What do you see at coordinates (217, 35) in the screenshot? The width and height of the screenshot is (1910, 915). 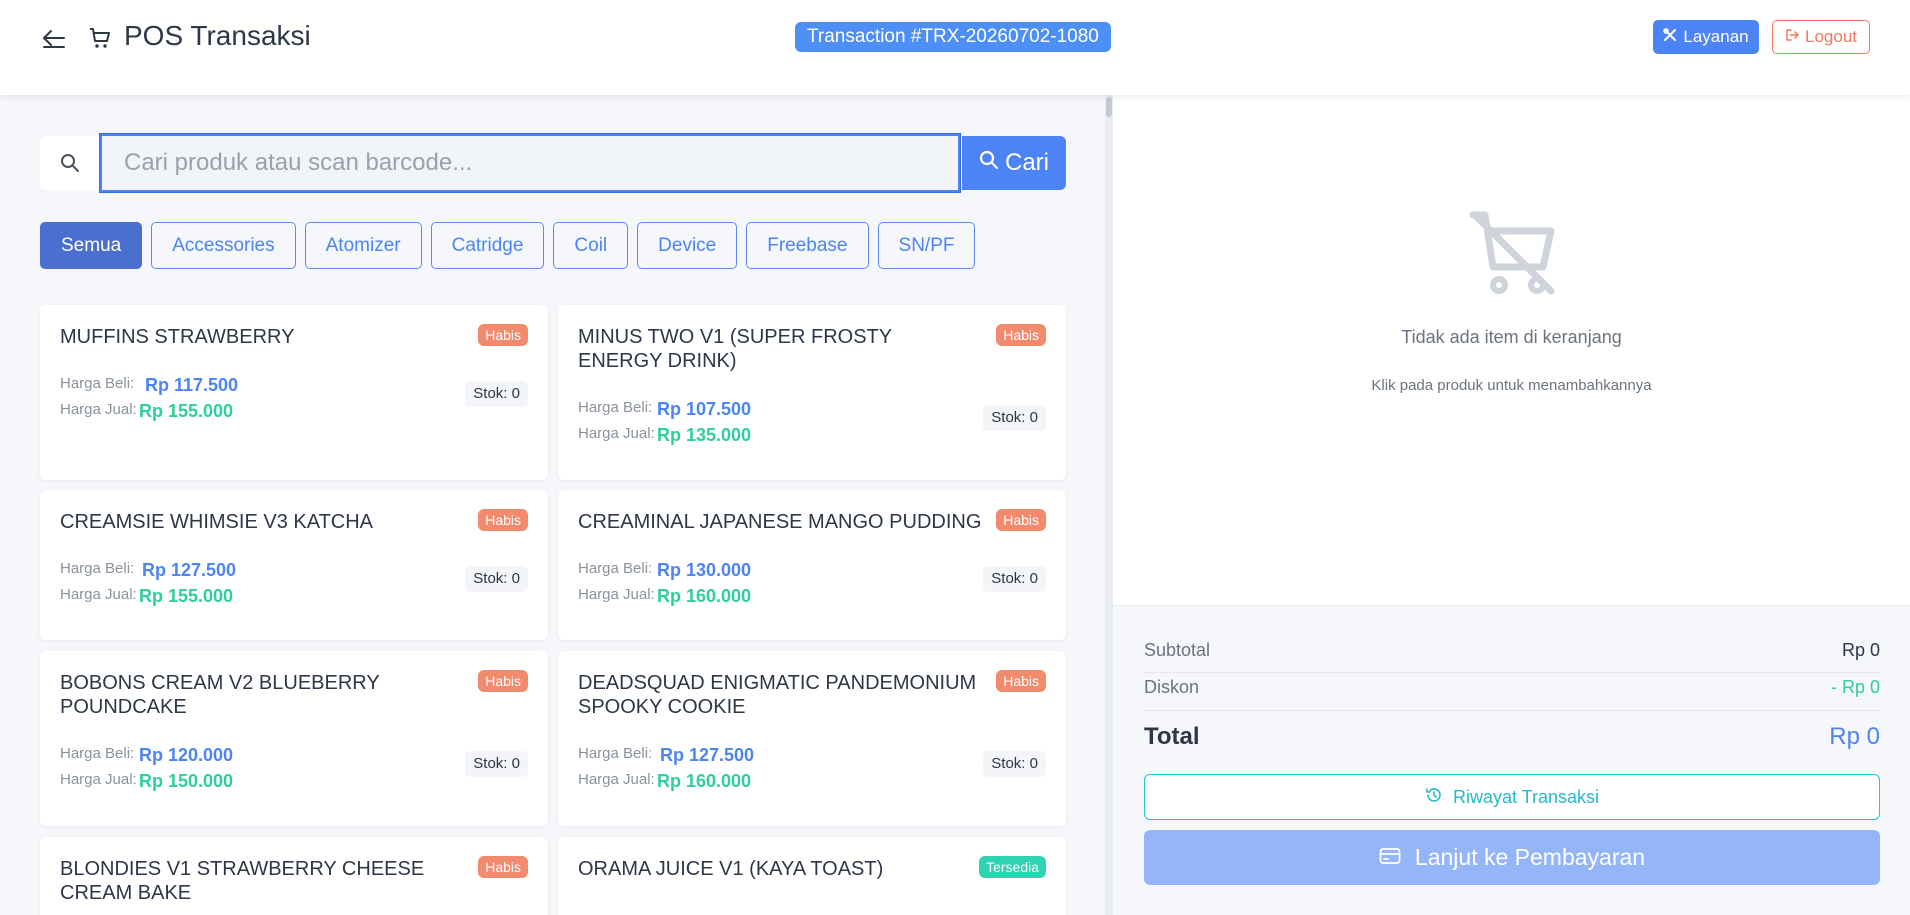 I see `page-title: POS Transaksi` at bounding box center [217, 35].